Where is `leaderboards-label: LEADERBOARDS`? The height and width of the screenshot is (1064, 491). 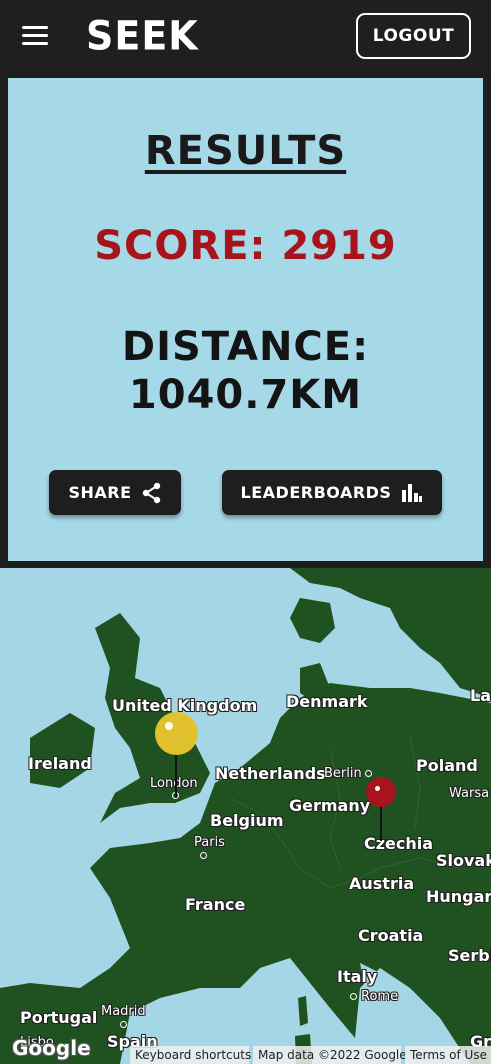 leaderboards-label: LEADERBOARDS is located at coordinates (316, 492).